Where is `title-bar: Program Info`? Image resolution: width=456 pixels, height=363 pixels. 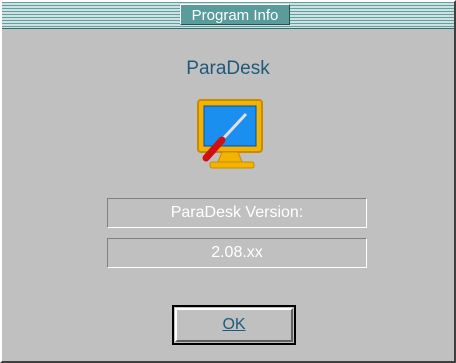
title-bar: Program Info is located at coordinates (228, 15).